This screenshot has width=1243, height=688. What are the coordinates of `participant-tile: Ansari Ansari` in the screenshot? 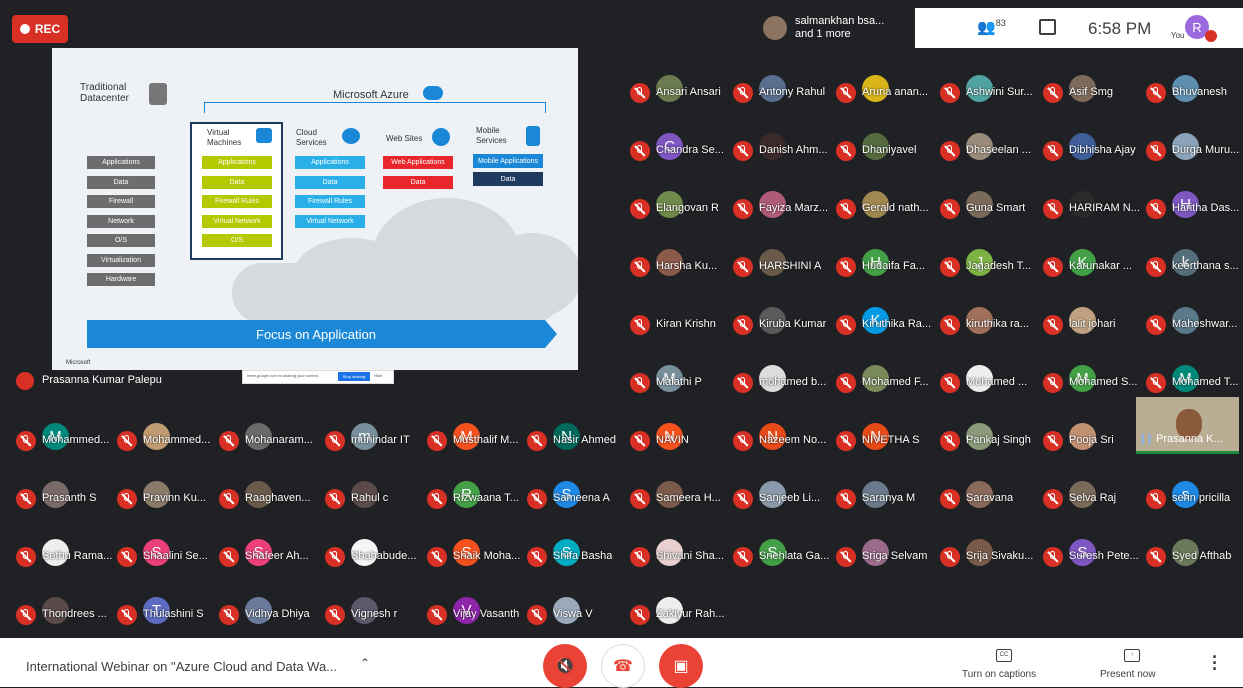 It's located at (680, 90).